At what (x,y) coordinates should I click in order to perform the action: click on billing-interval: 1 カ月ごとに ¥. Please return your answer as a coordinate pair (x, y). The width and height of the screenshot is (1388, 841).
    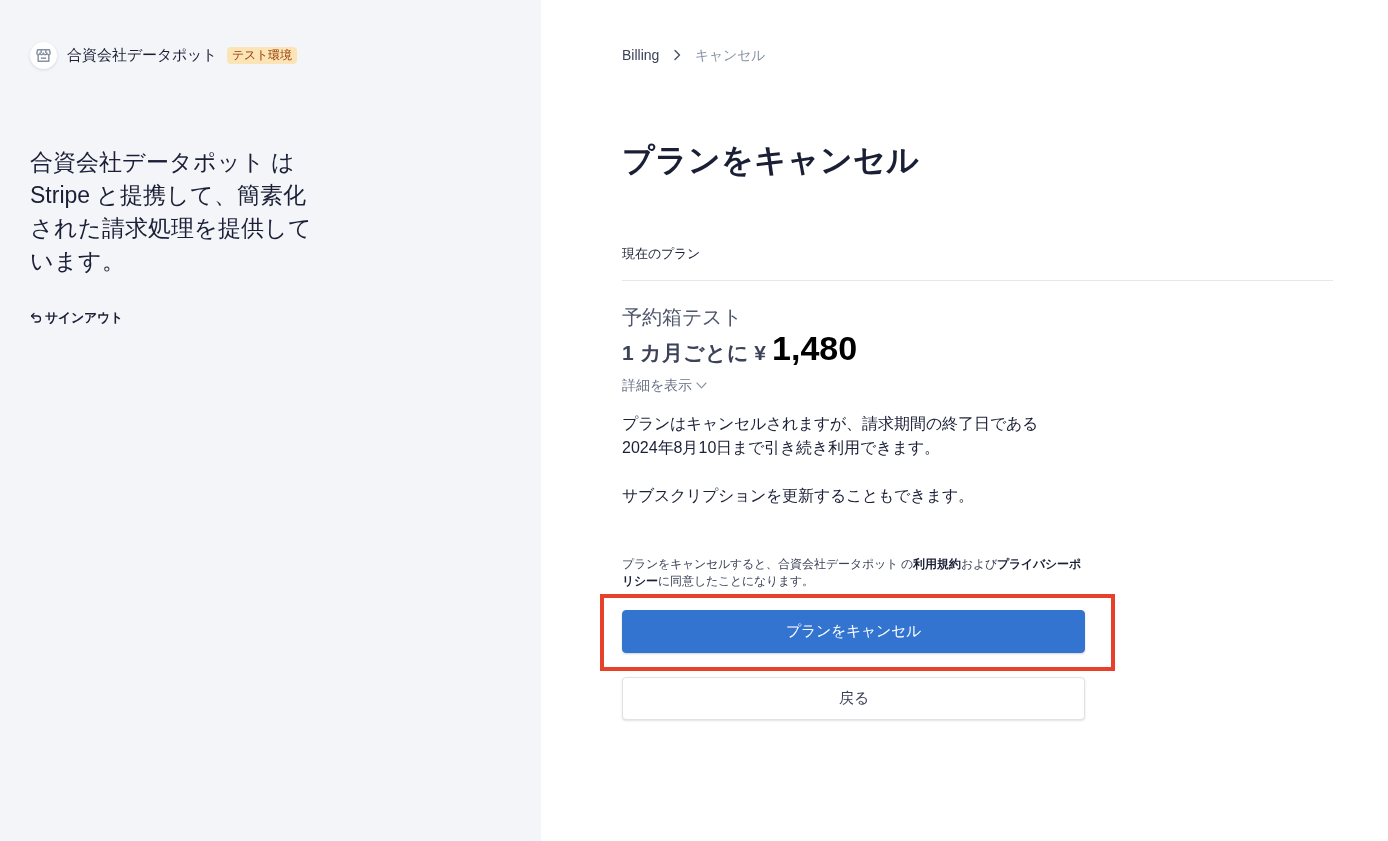
    Looking at the image, I should click on (694, 353).